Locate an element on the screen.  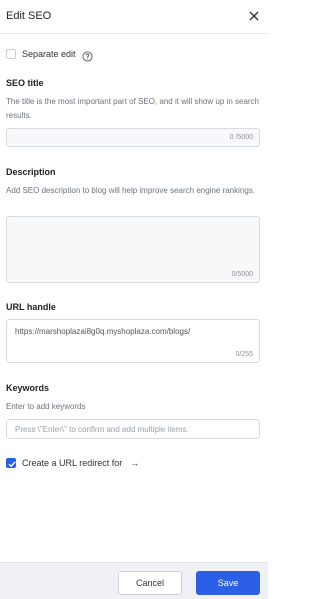
cancel-button: Cancel is located at coordinates (150, 583).